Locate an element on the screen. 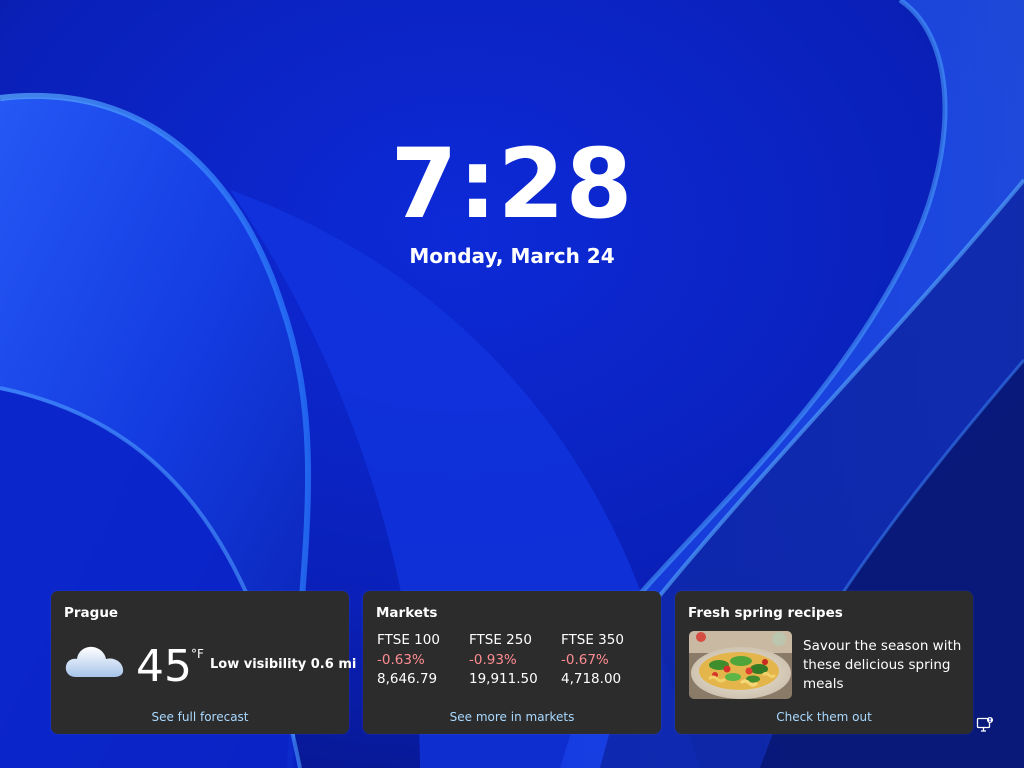 The image size is (1024, 768). network-icon is located at coordinates (985, 725).